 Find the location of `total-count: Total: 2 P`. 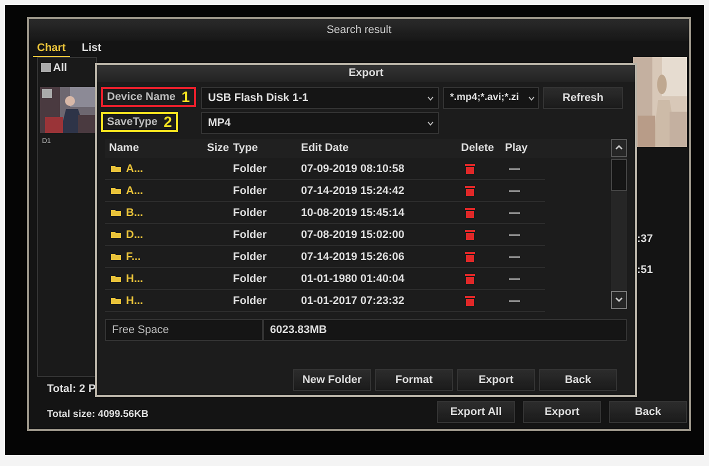

total-count: Total: 2 P is located at coordinates (71, 389).